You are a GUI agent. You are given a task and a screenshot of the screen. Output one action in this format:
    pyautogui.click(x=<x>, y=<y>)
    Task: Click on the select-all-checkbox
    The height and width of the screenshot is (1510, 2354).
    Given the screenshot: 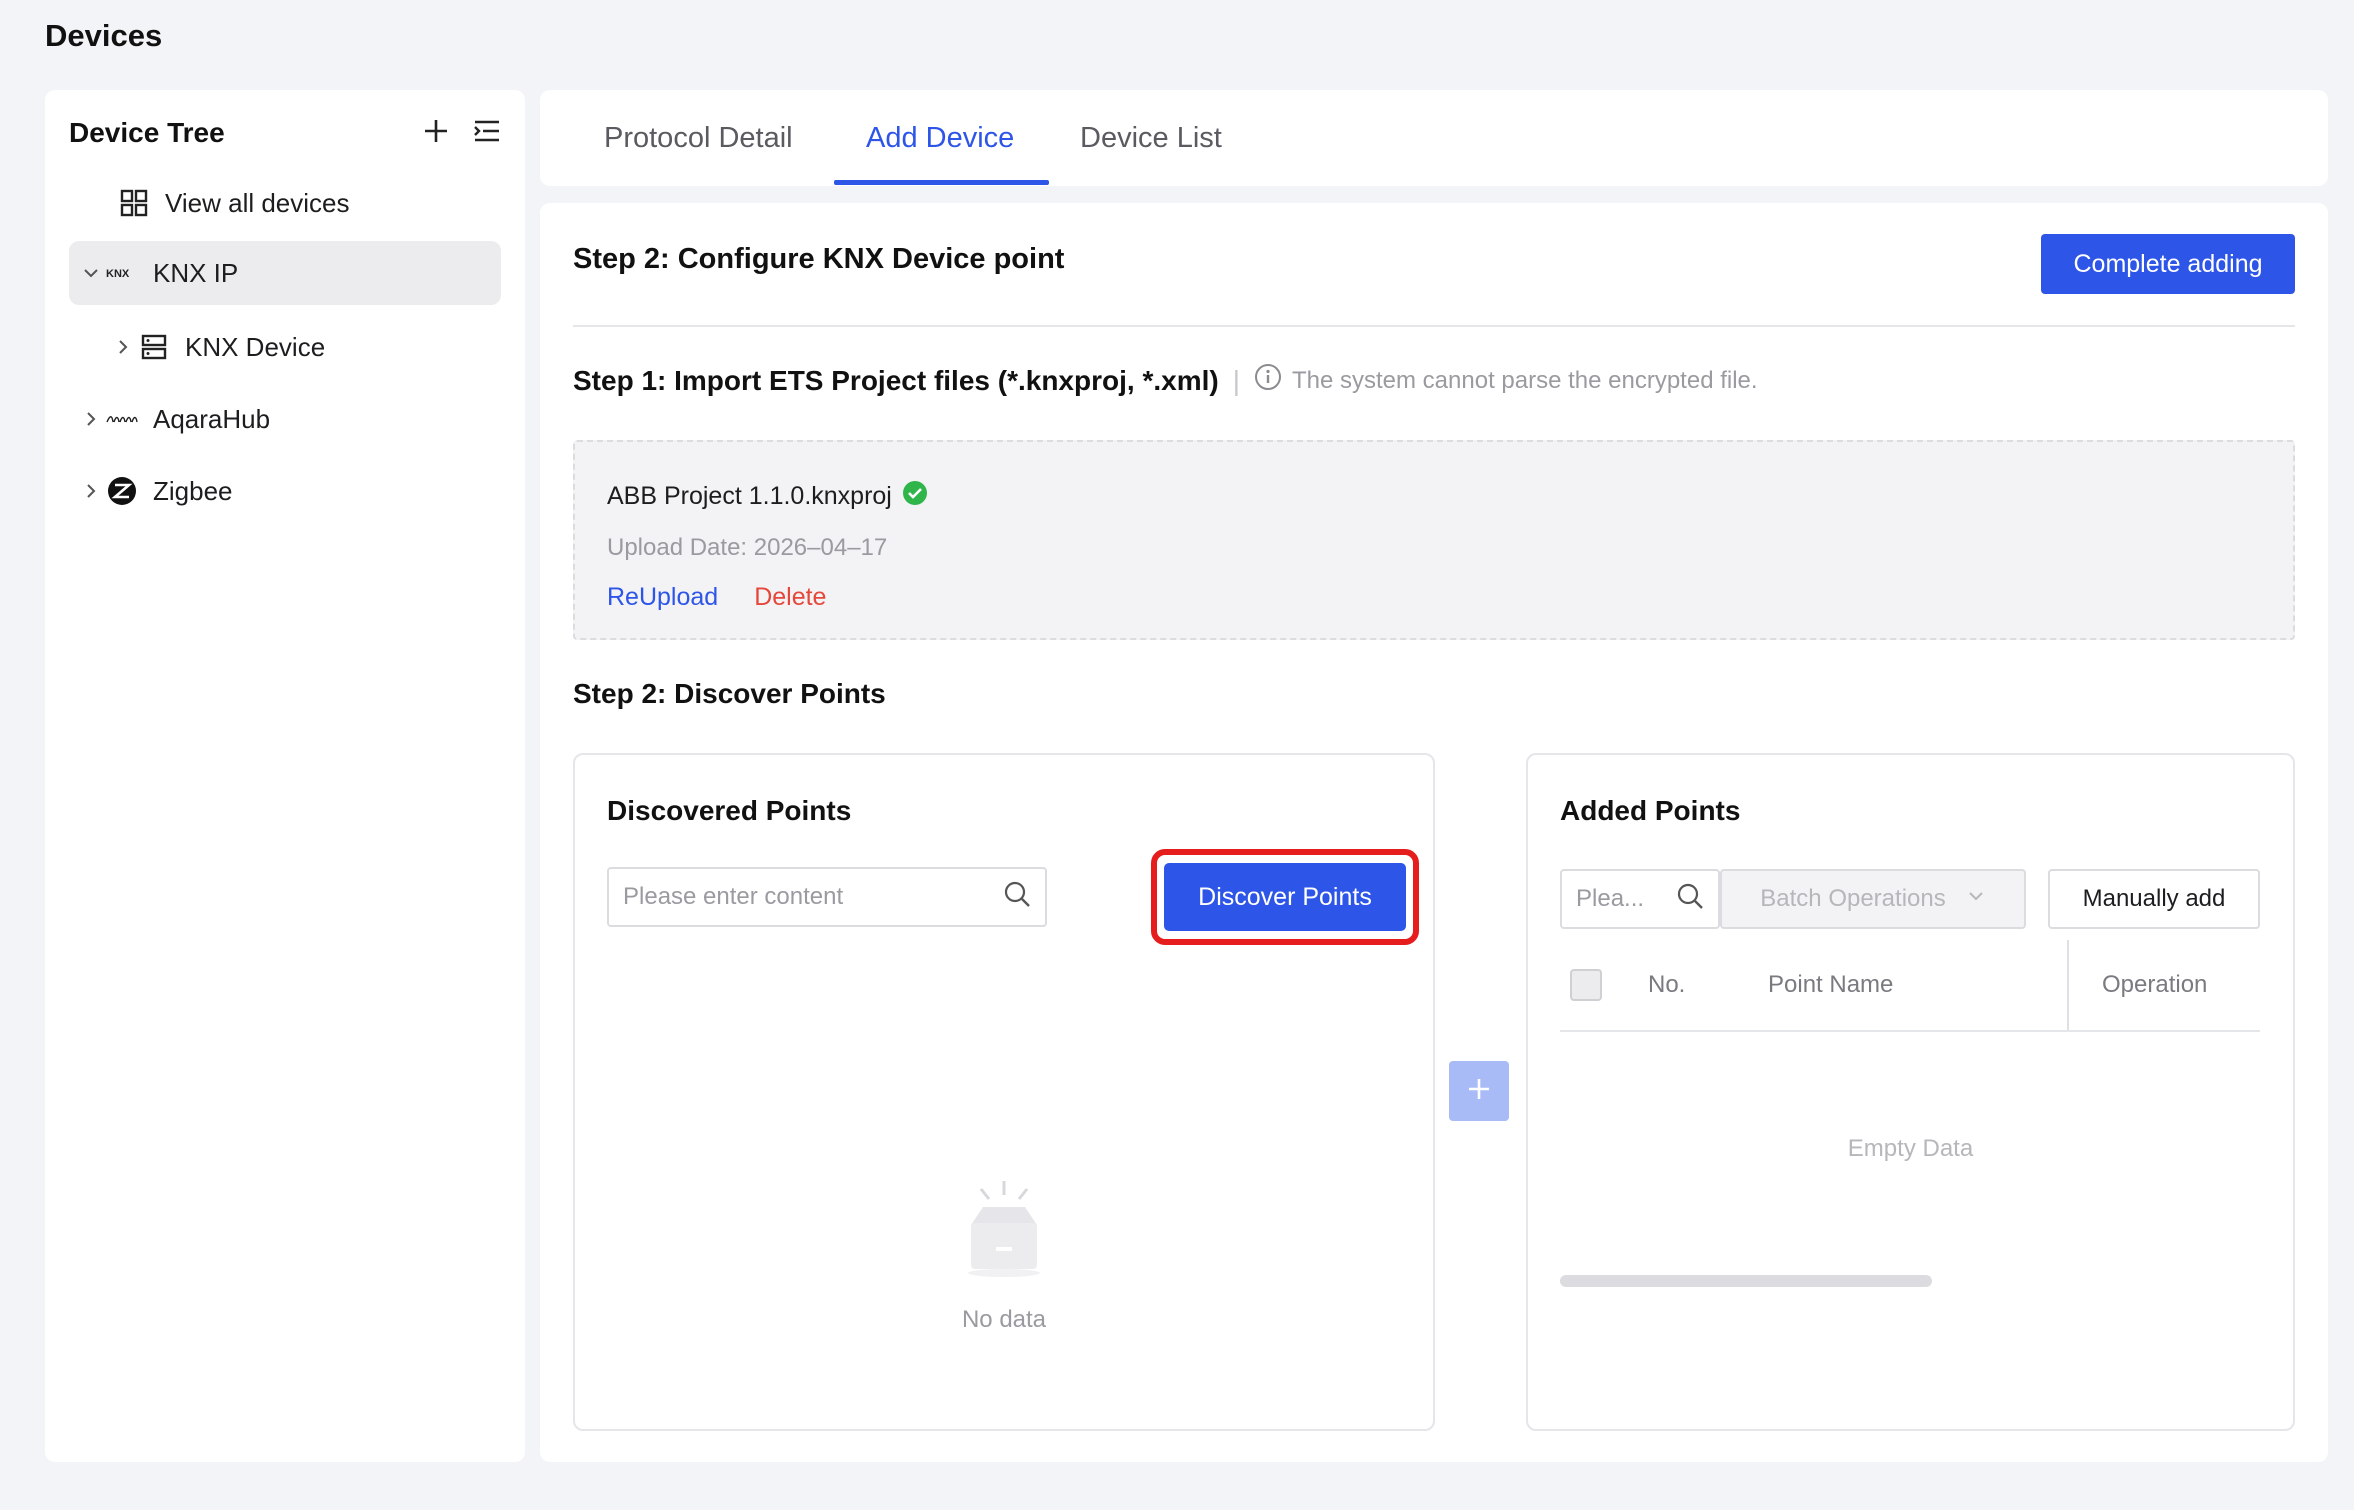 What is the action you would take?
    pyautogui.click(x=1586, y=985)
    